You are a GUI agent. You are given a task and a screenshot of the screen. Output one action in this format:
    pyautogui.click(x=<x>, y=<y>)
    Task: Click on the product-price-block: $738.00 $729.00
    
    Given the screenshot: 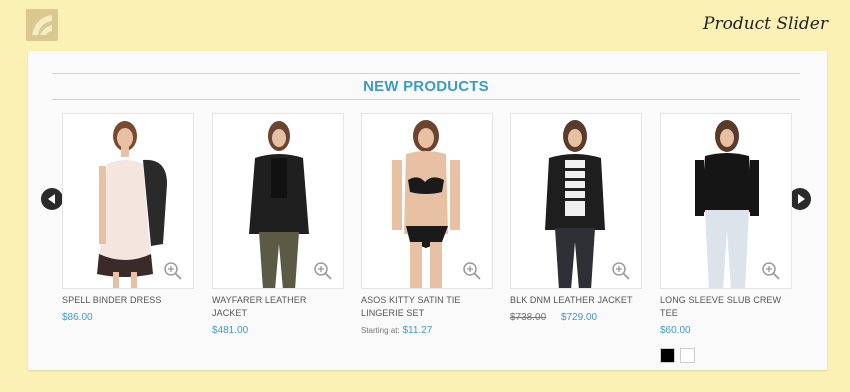 What is the action you would take?
    pyautogui.click(x=576, y=317)
    